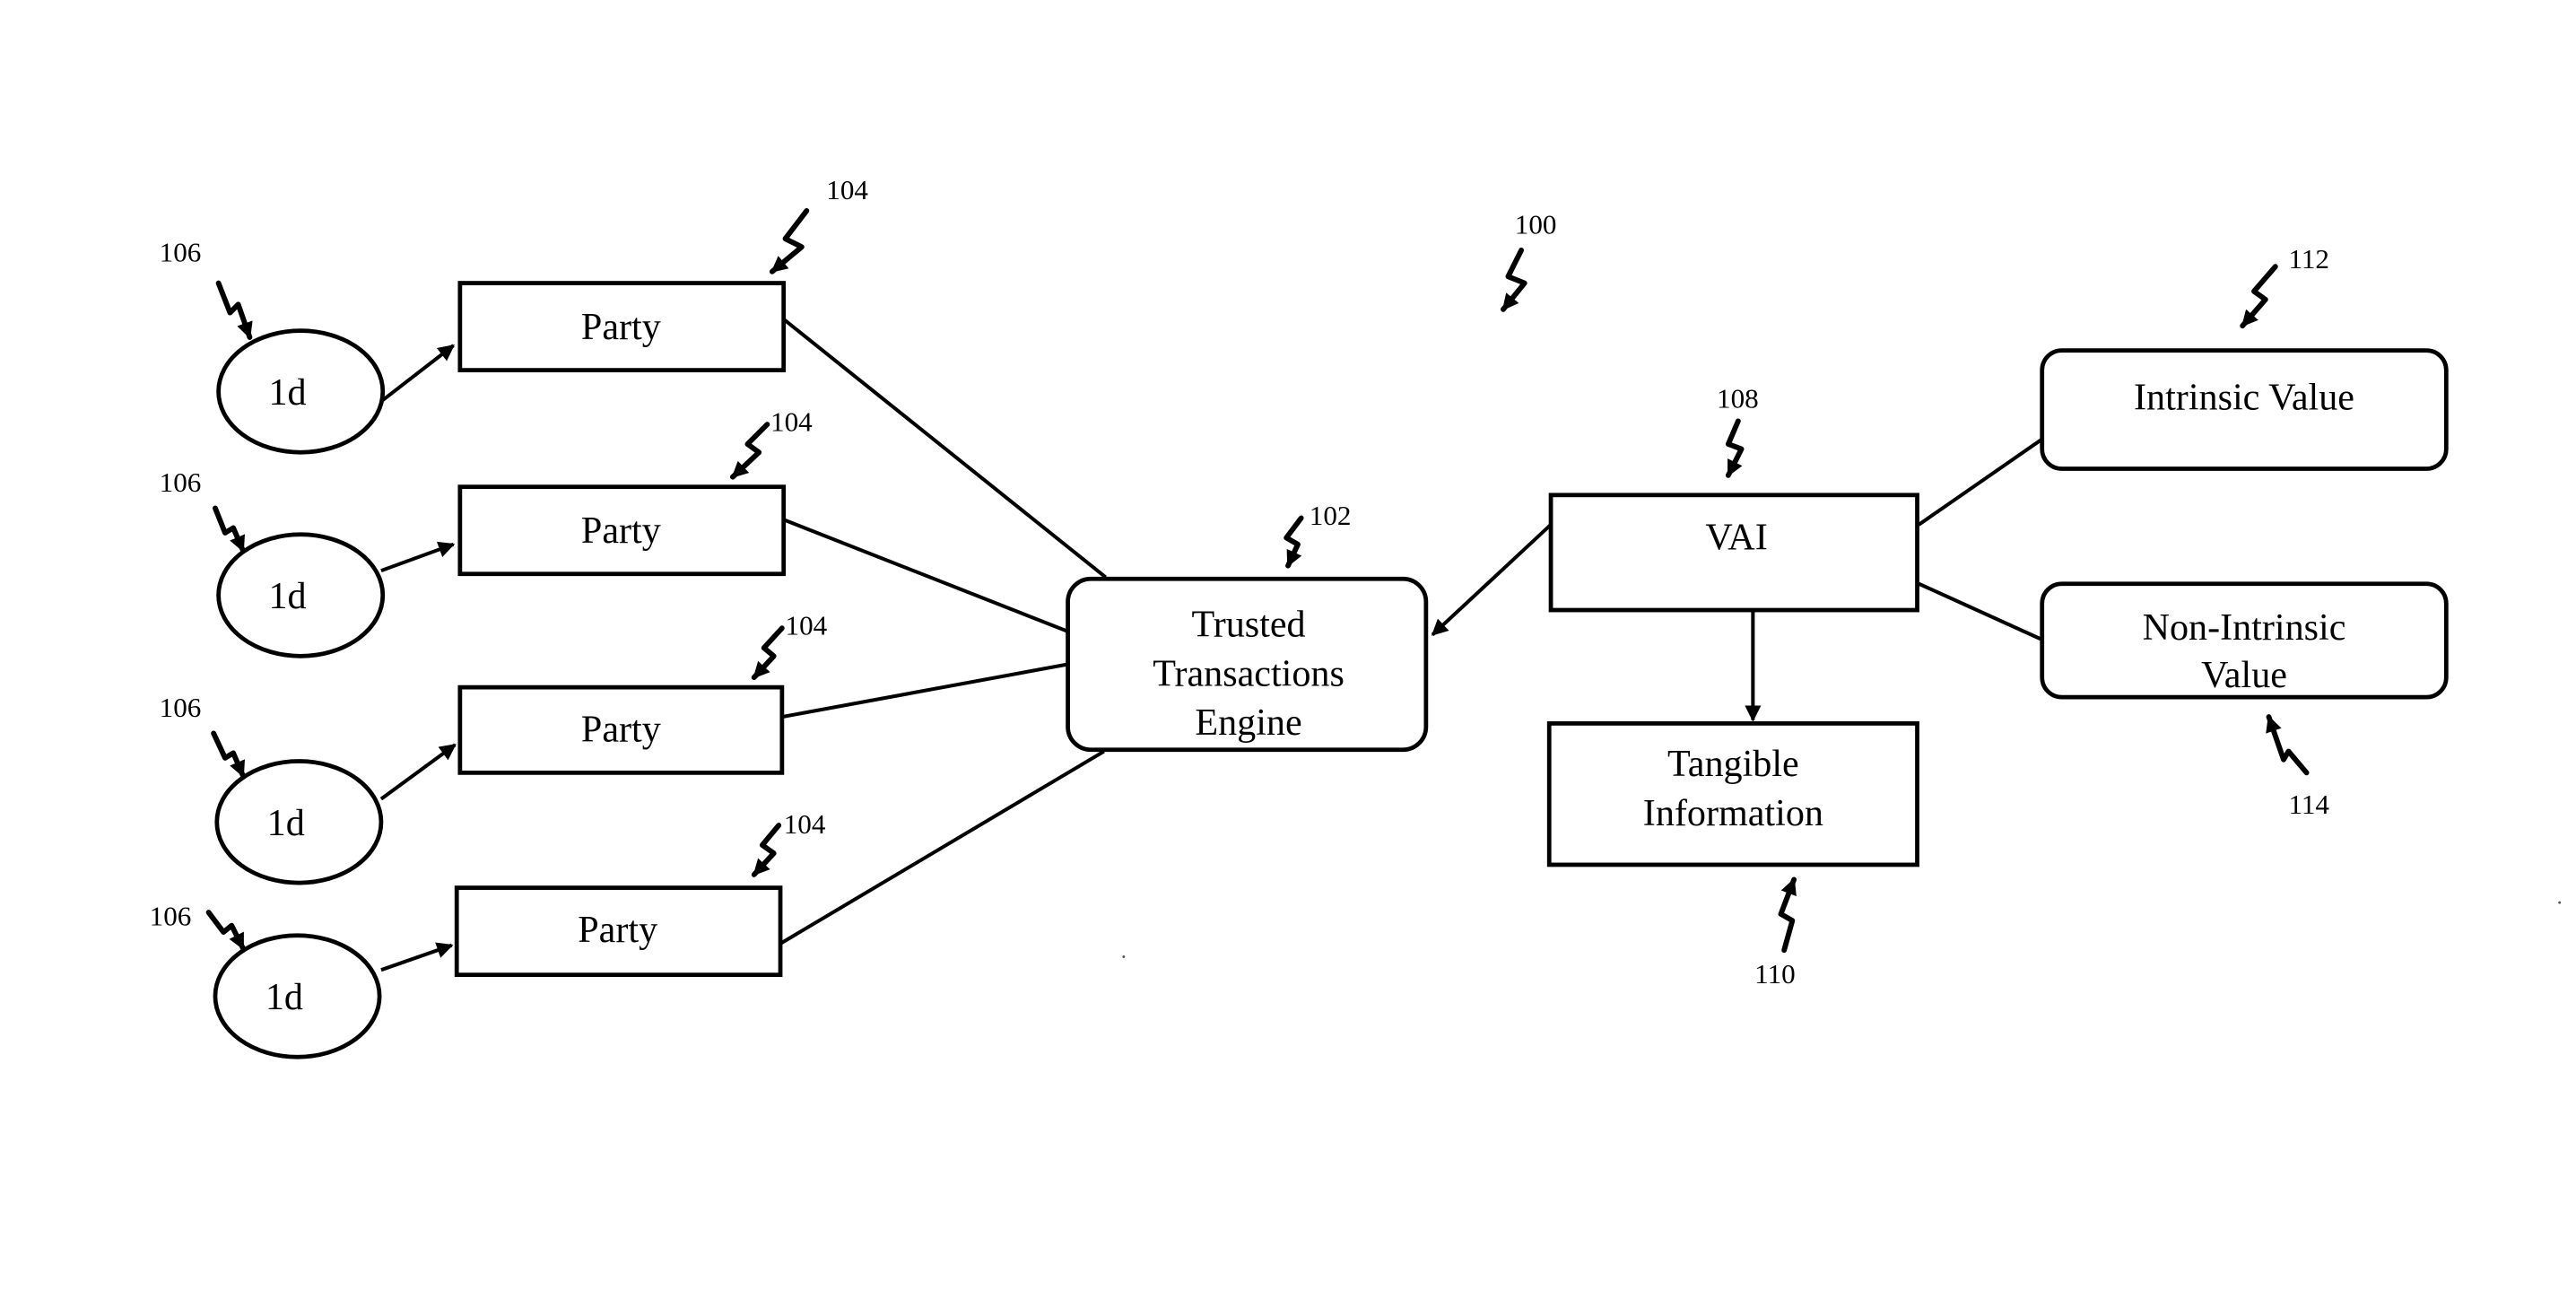  What do you see at coordinates (1735, 448) in the screenshot?
I see `leader-108-icon` at bounding box center [1735, 448].